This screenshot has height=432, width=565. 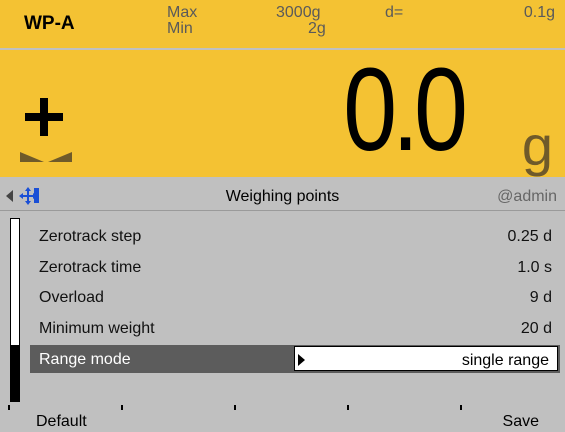 I want to click on menu-title-bar: Weighing points @admin, so click(x=282, y=196).